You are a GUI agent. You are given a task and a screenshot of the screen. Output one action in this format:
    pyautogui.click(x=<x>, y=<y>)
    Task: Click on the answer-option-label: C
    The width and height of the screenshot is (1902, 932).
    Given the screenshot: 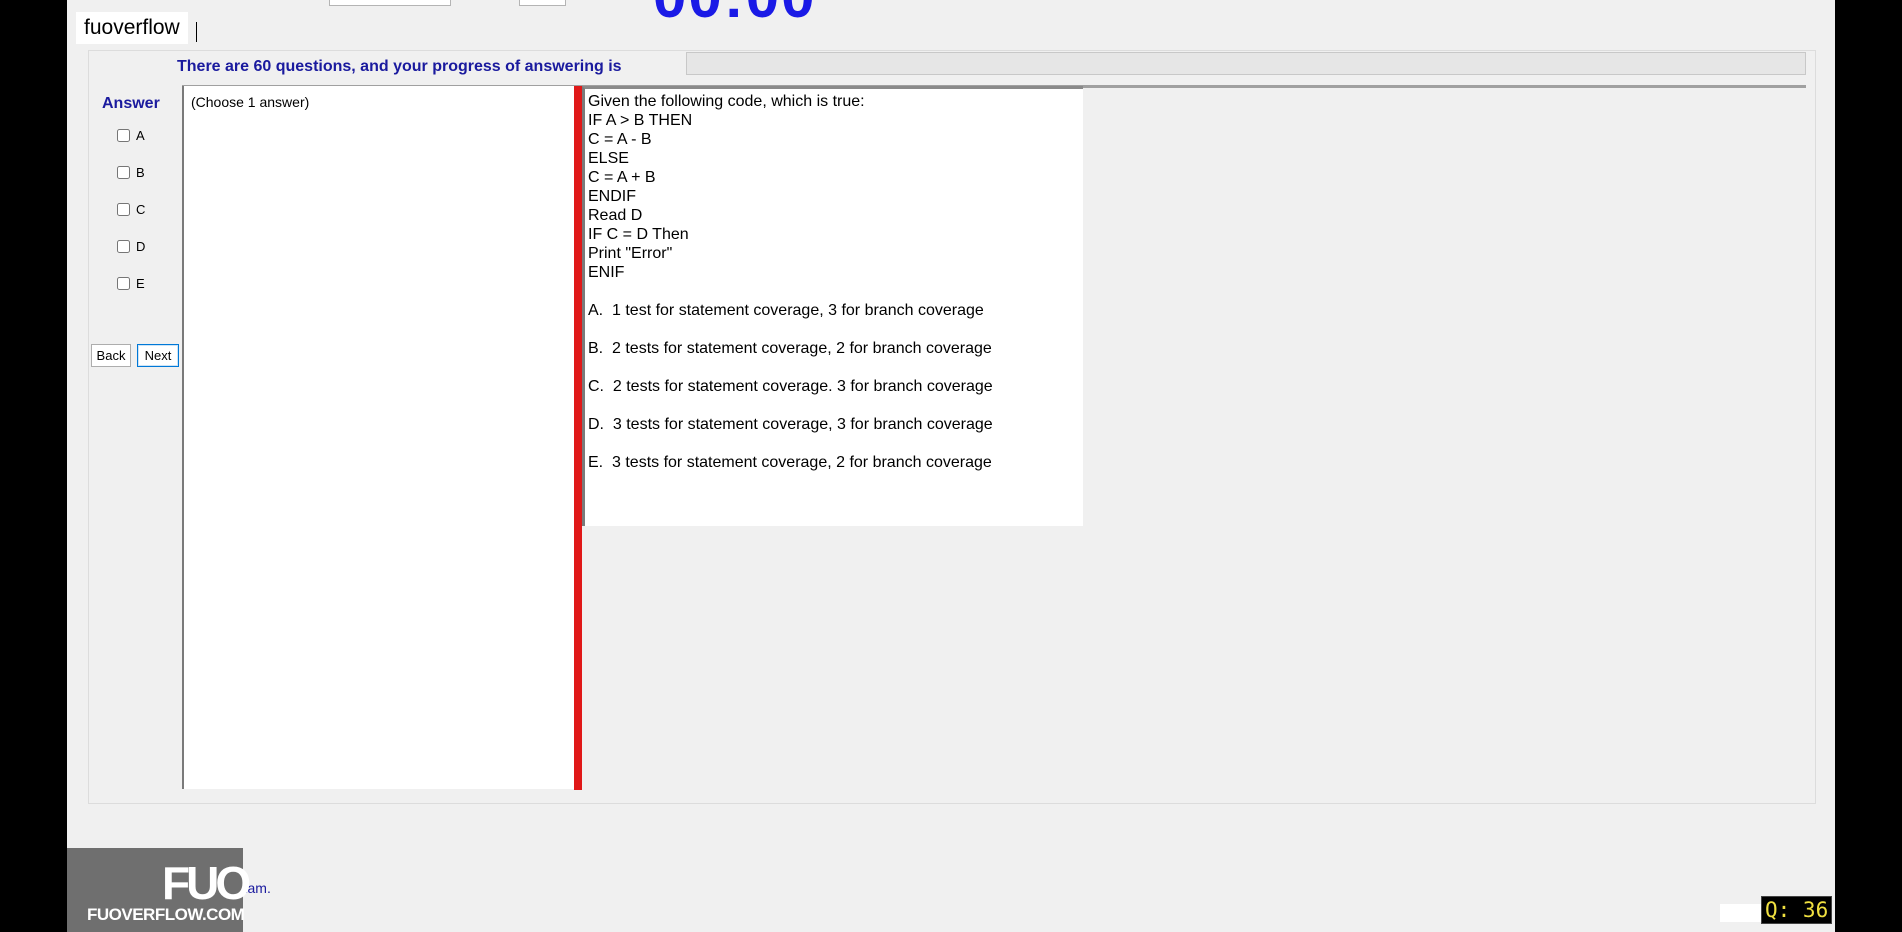 What is the action you would take?
    pyautogui.click(x=141, y=209)
    